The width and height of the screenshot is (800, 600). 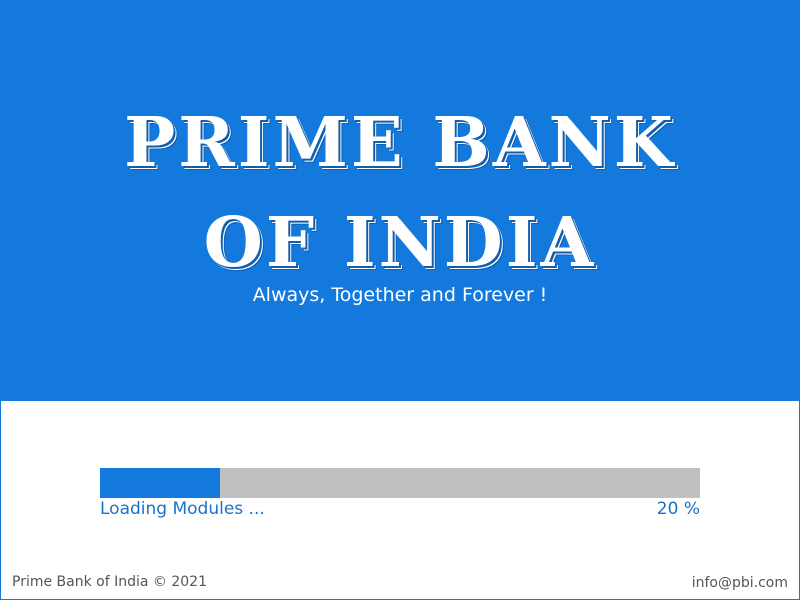 What do you see at coordinates (400, 243) in the screenshot?
I see `bank-name-line-2: OF INDIA` at bounding box center [400, 243].